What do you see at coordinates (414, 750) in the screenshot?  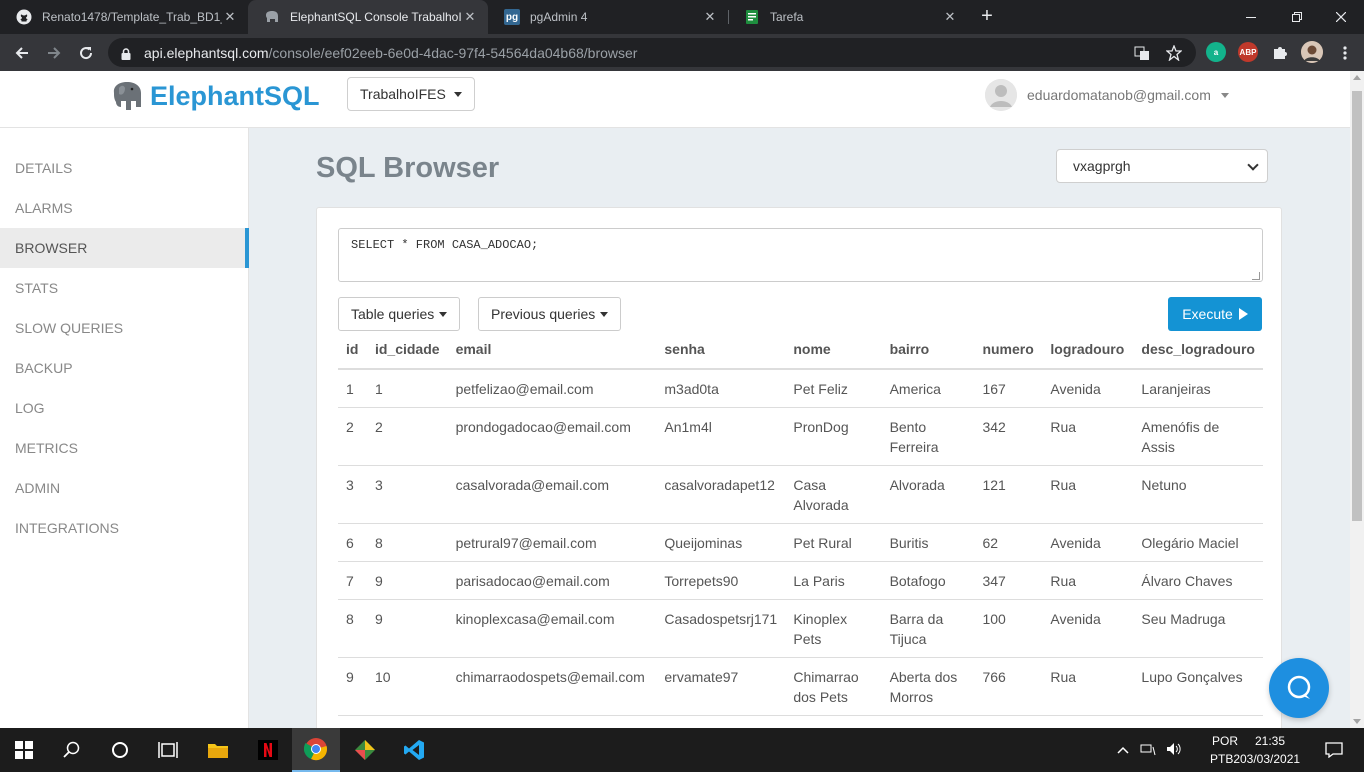 I see `vscode-icon` at bounding box center [414, 750].